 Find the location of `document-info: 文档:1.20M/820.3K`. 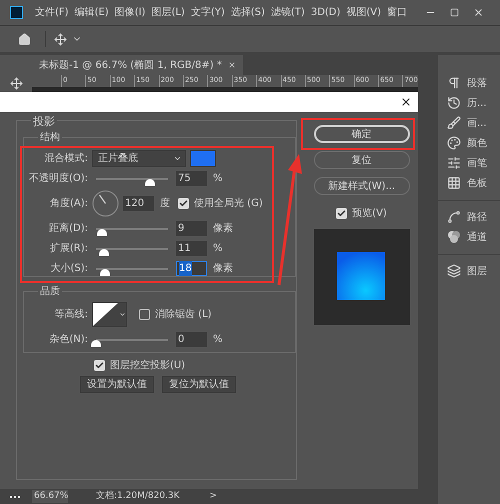

document-info: 文档:1.20M/820.3K is located at coordinates (138, 496).